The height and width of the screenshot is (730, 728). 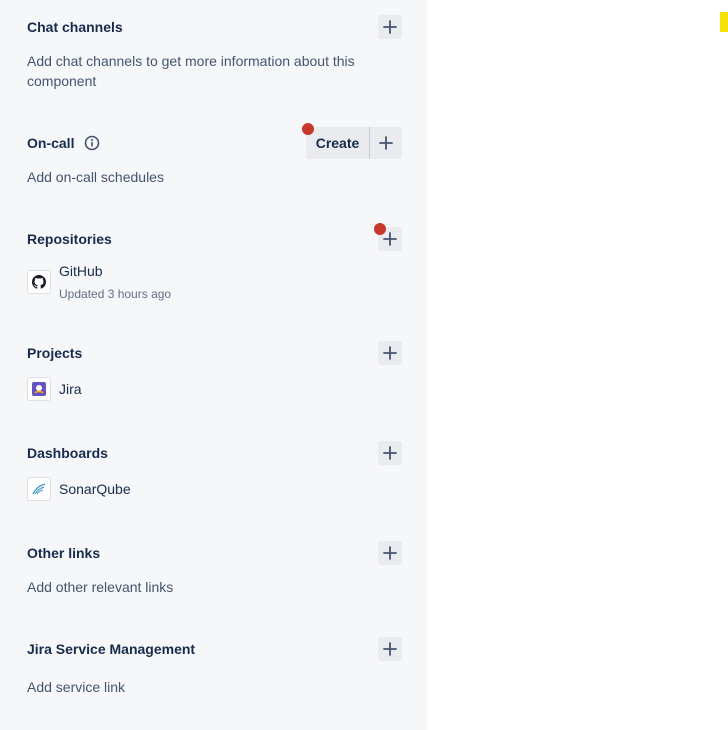 I want to click on on-call-title: On-call, so click(x=51, y=143).